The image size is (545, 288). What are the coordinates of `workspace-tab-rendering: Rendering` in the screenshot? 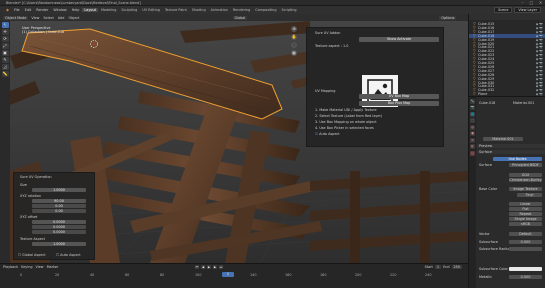 It's located at (241, 10).